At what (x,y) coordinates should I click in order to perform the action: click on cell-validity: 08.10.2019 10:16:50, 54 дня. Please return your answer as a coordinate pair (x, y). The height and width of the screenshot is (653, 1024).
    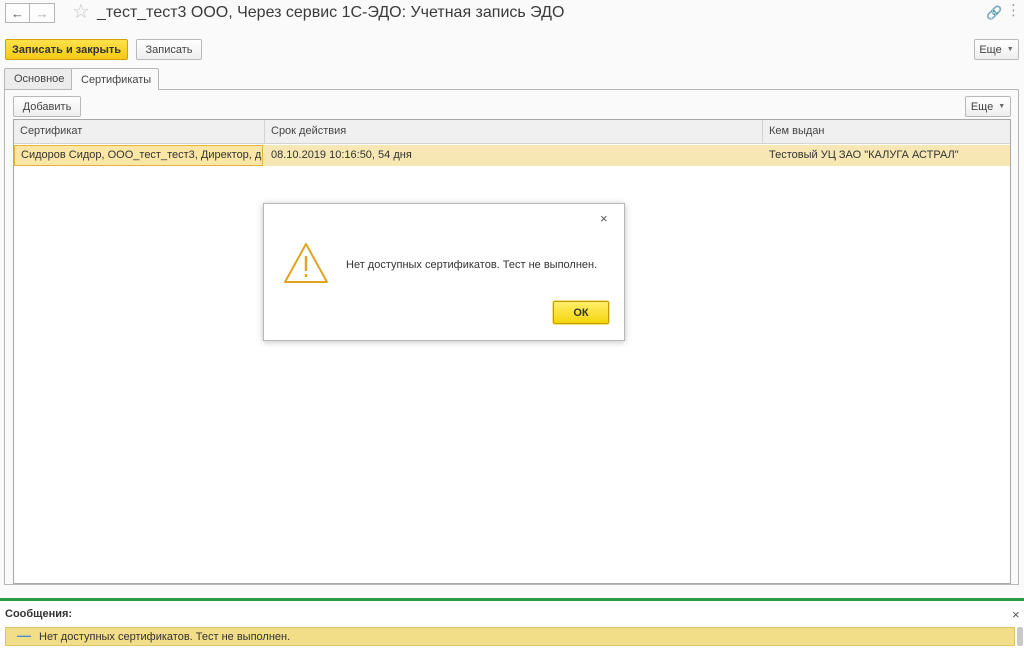
    Looking at the image, I should click on (514, 155).